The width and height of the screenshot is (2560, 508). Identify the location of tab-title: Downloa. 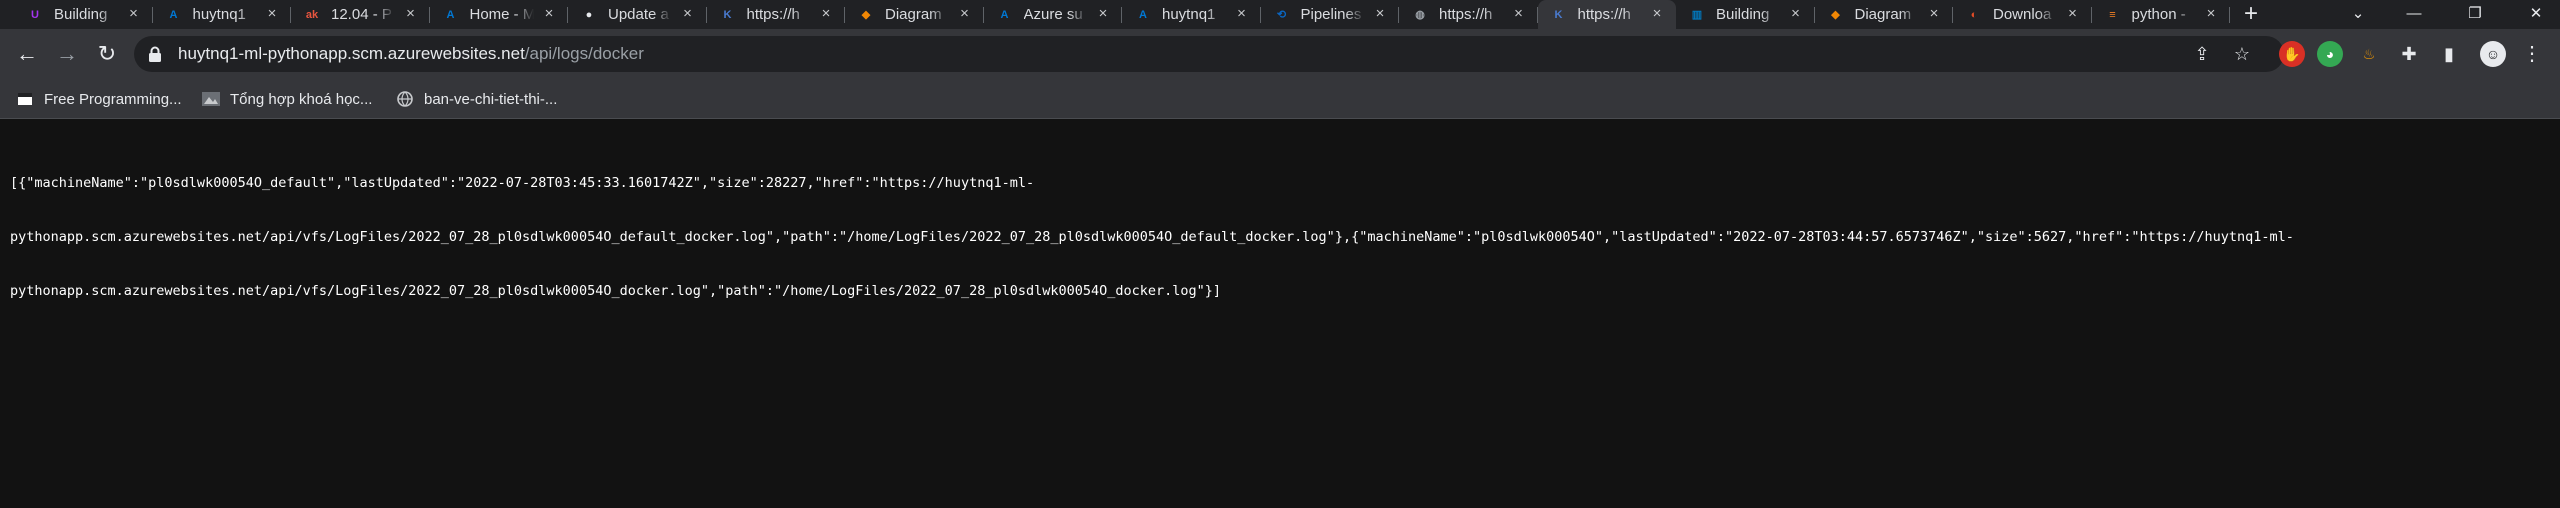
(2022, 14).